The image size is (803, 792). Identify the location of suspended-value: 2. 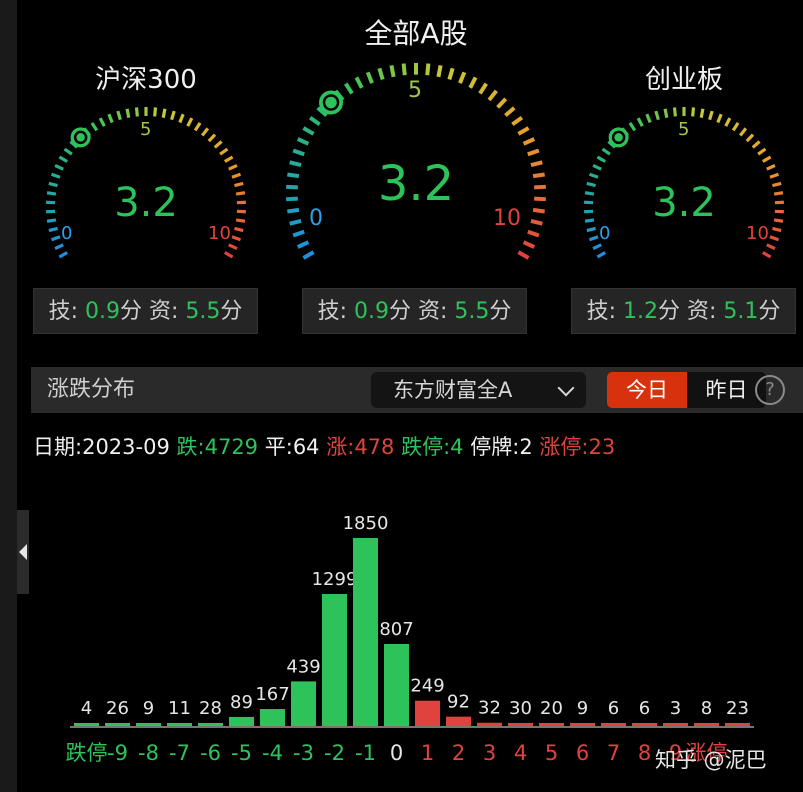
(526, 447).